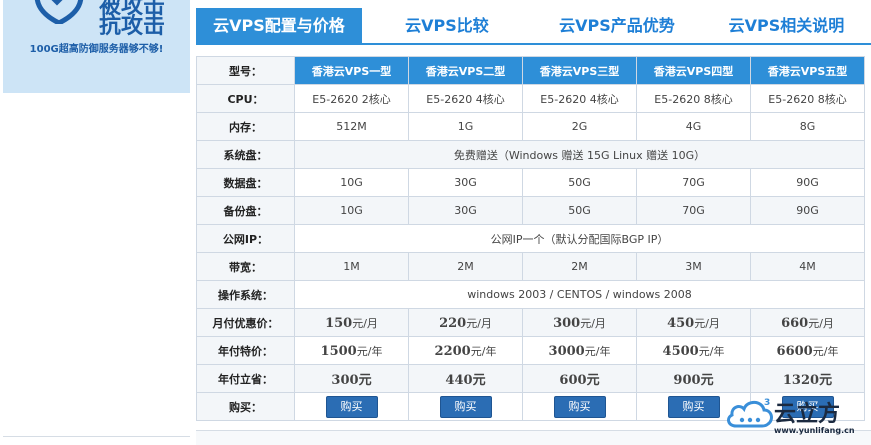 The width and height of the screenshot is (871, 445). I want to click on row-label: 购买：, so click(245, 406).